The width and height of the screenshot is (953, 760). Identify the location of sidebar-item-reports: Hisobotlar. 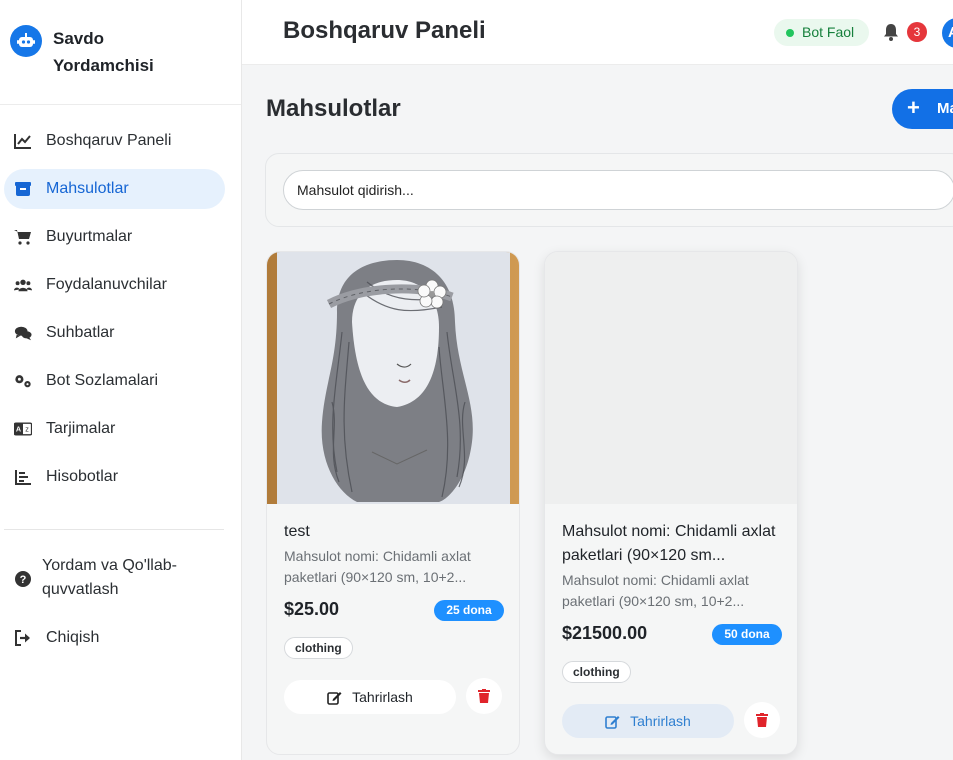
(114, 477).